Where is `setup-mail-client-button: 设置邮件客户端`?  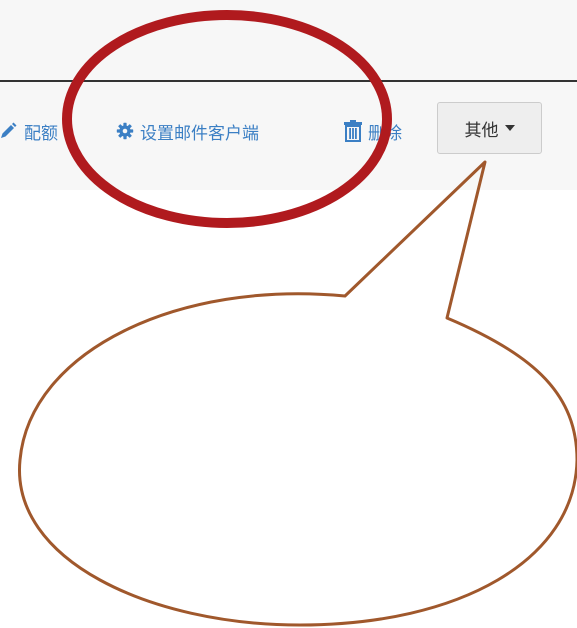
setup-mail-client-button: 设置邮件客户端 is located at coordinates (187, 131).